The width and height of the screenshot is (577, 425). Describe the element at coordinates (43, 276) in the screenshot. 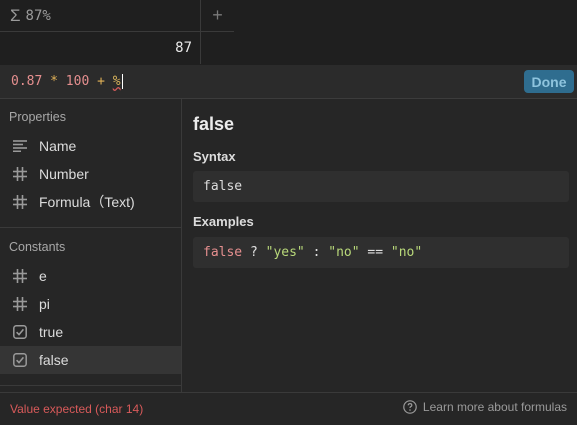

I see `sidebar-item-label: e` at that location.